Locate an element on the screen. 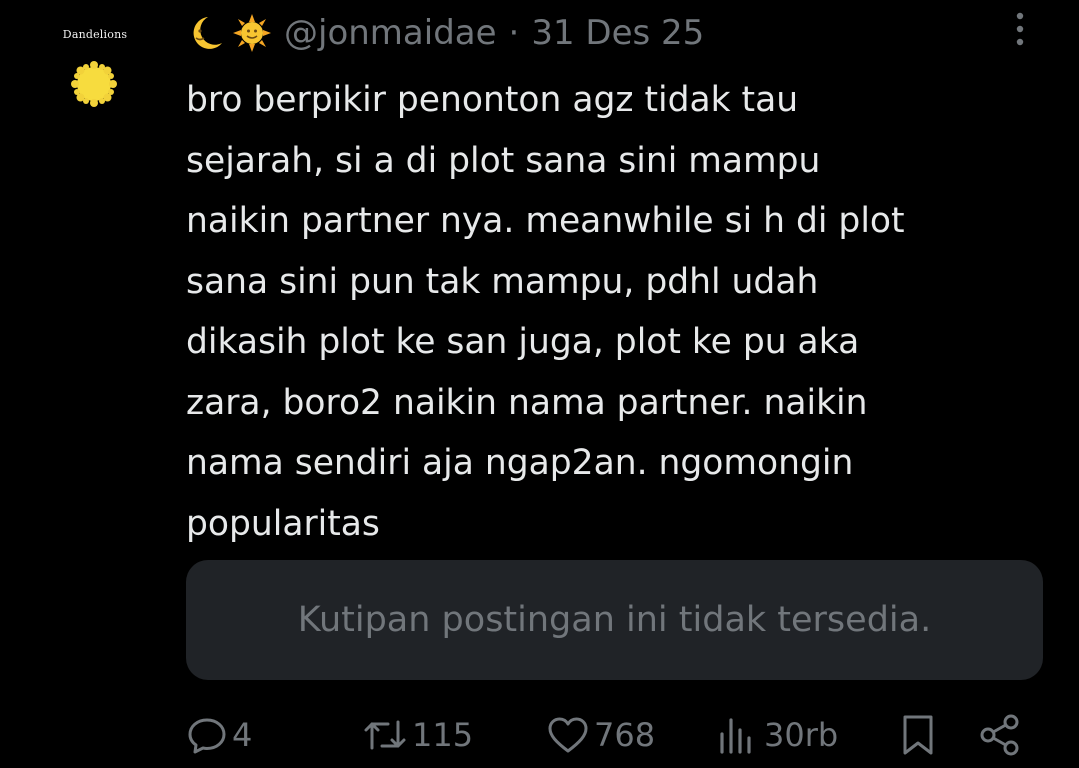 The height and width of the screenshot is (768, 1079). bookmark-icon is located at coordinates (918, 735).